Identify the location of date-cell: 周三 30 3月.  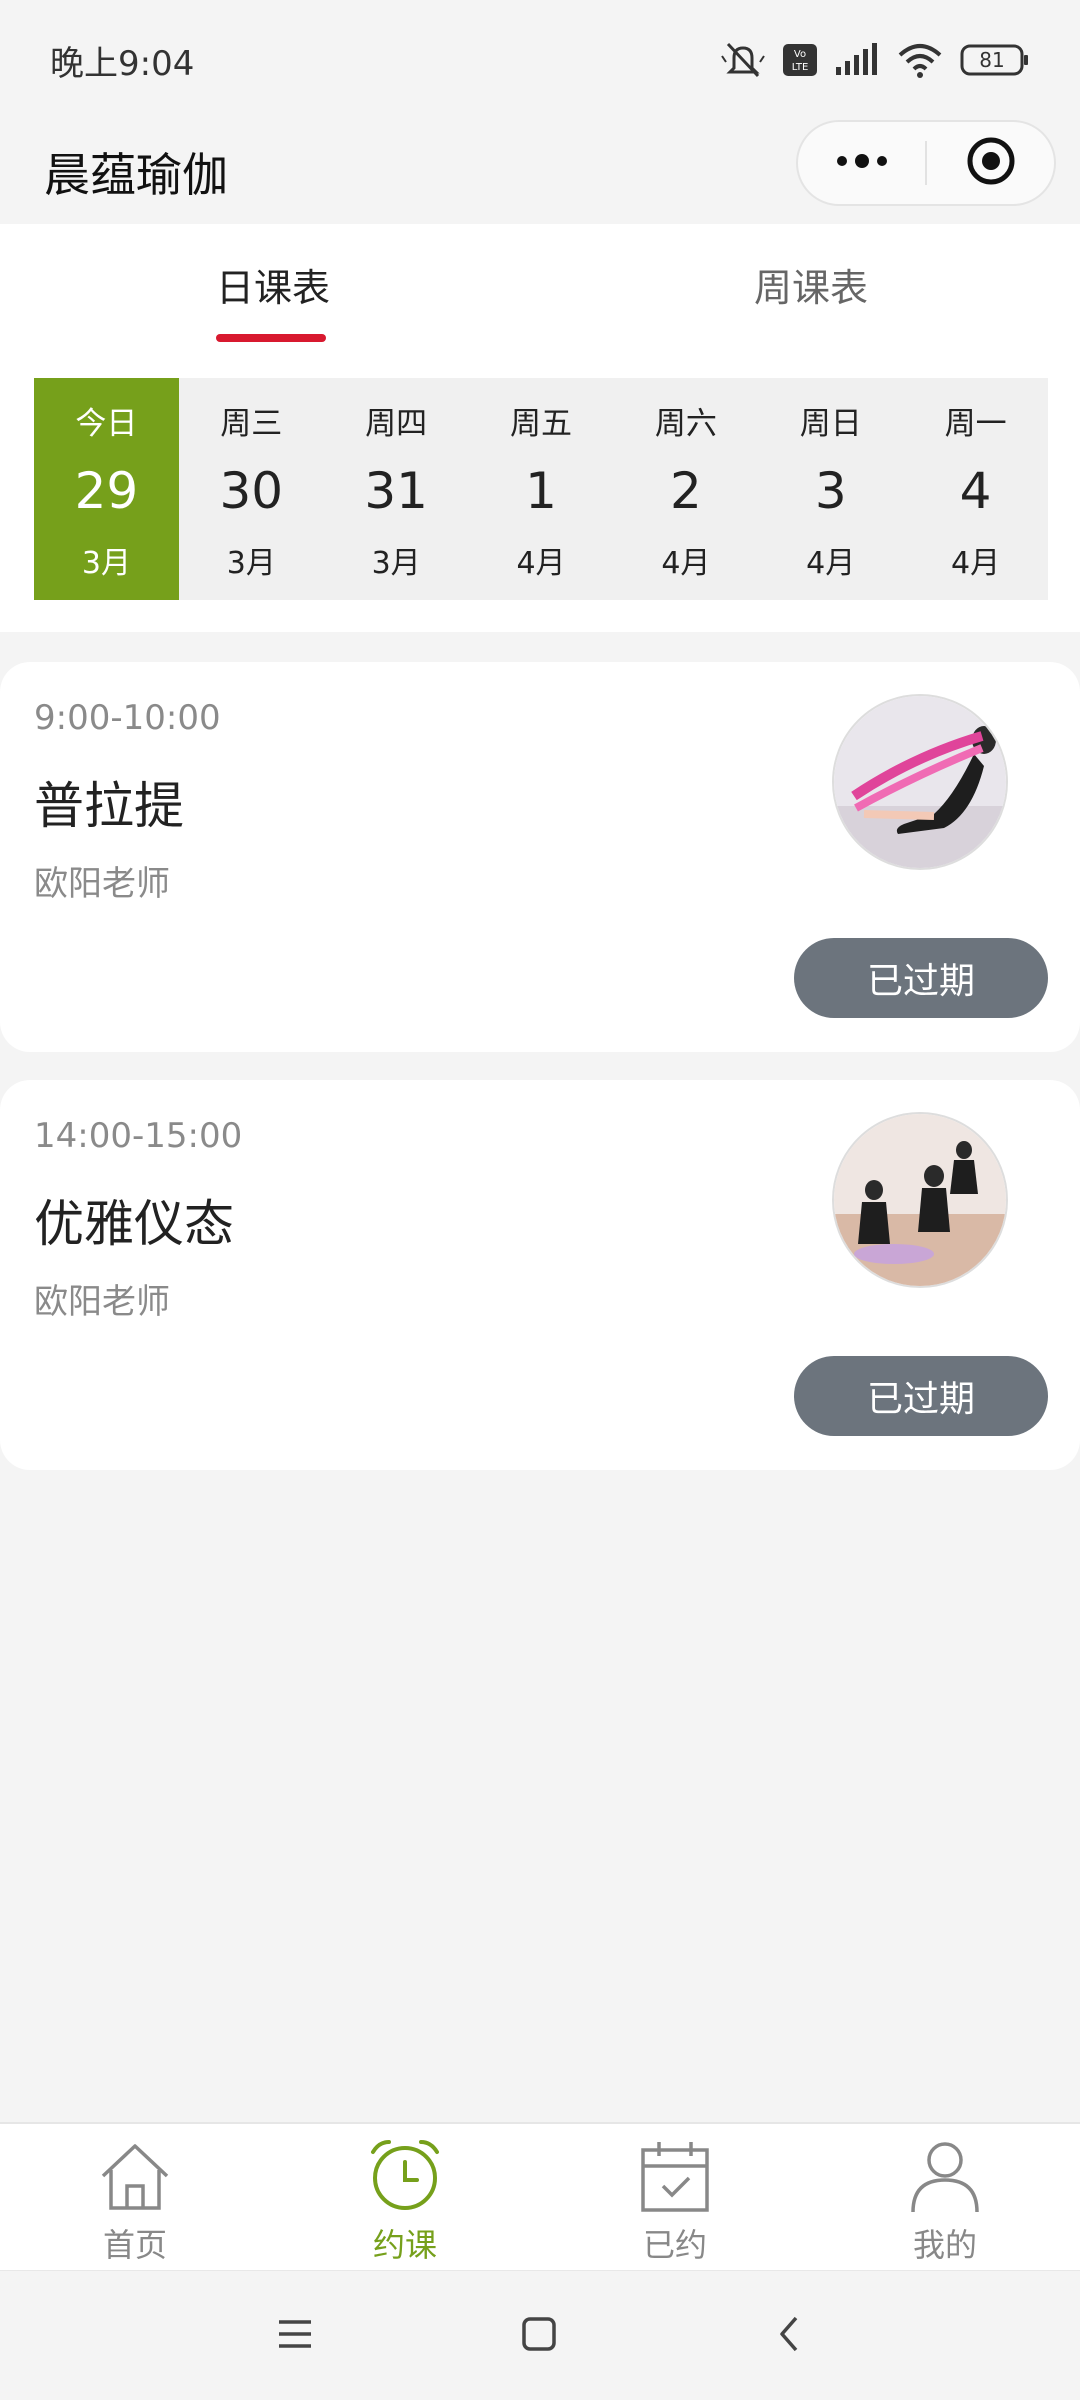
(251, 489).